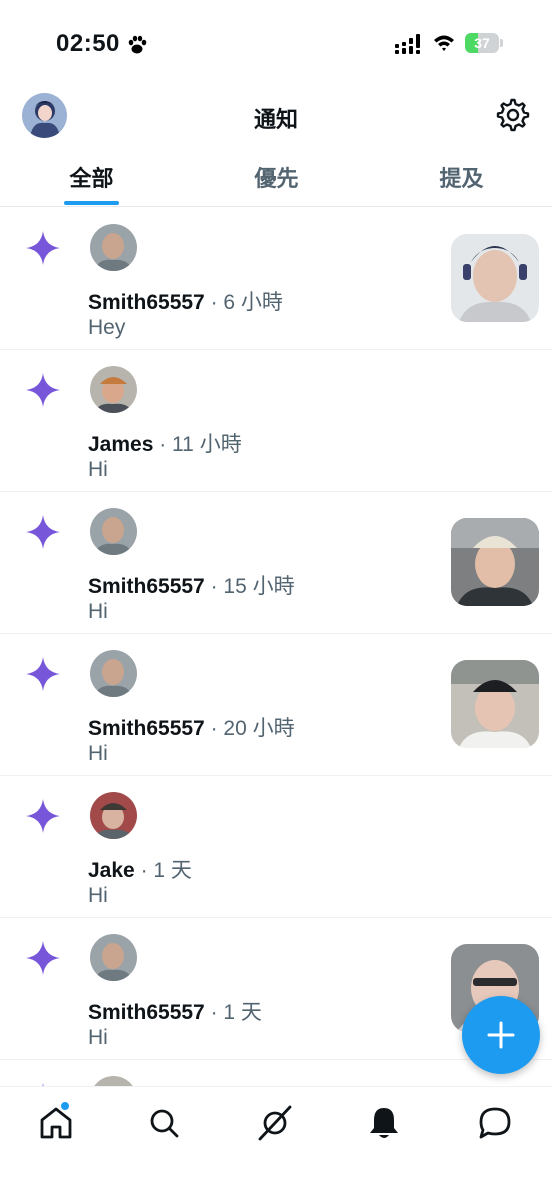  I want to click on tab-bar: 全部 優先 提及, so click(276, 177).